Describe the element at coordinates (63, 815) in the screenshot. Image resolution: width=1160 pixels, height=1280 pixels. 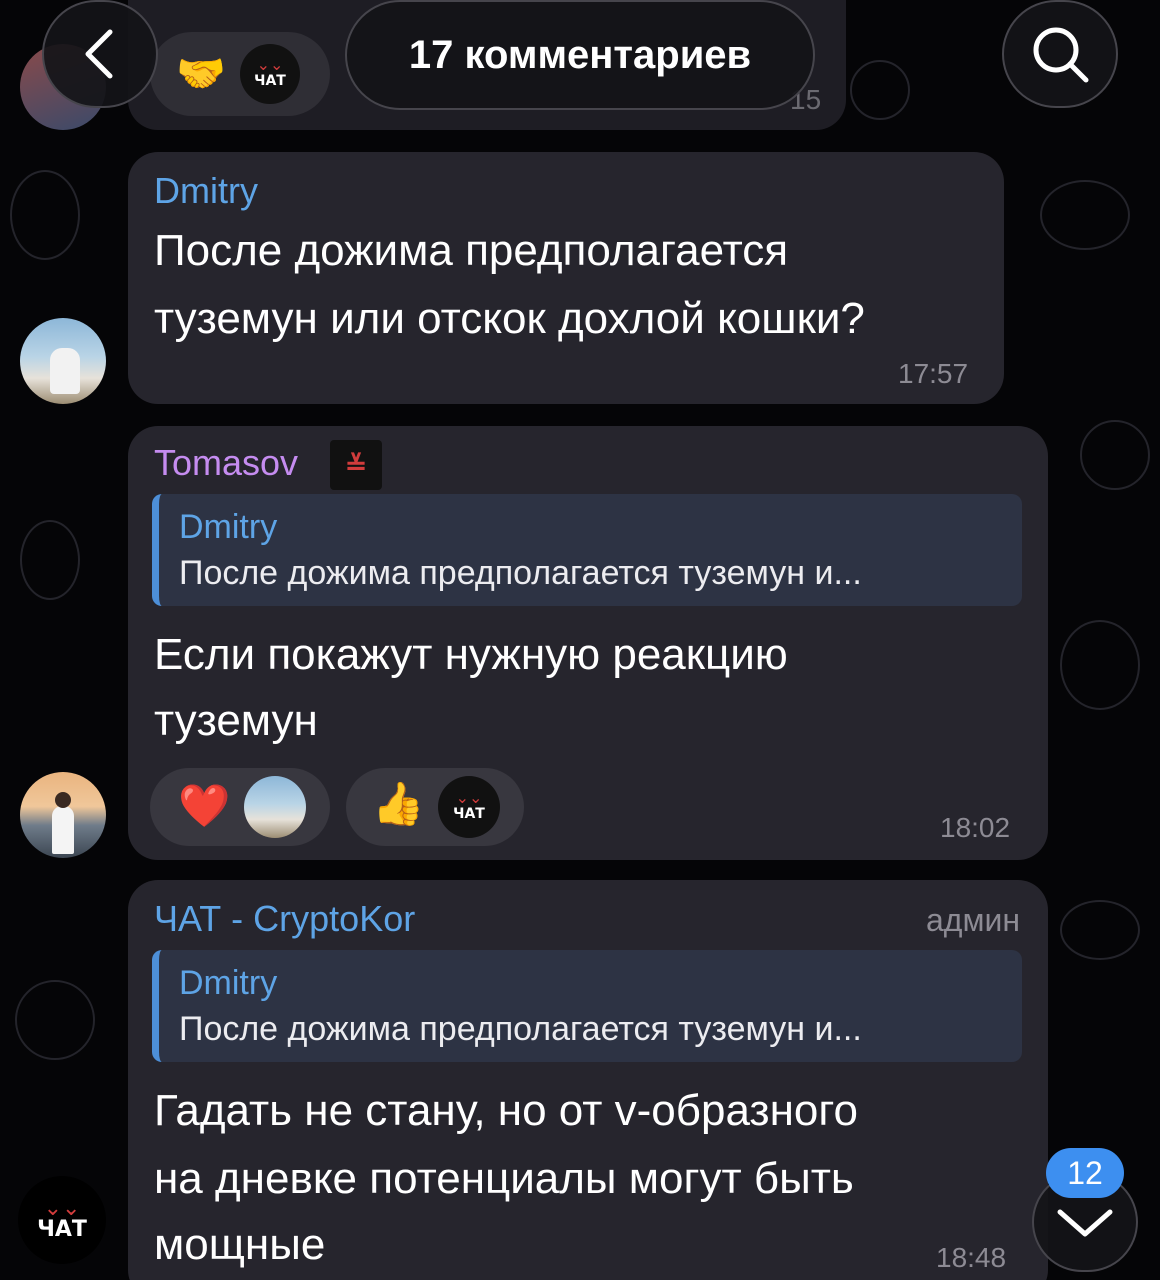
I see `avatar-tomasov` at that location.